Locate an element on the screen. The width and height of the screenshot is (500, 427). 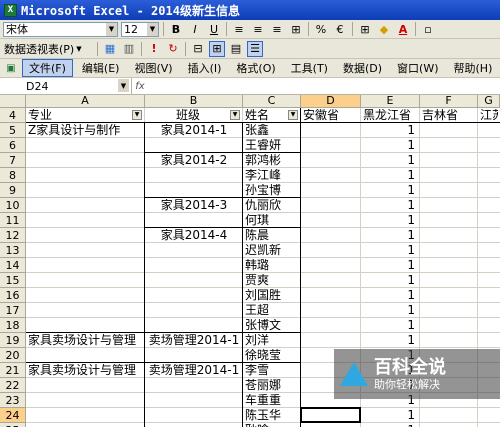
menu-file: 文件(F) is located at coordinates (47, 68).